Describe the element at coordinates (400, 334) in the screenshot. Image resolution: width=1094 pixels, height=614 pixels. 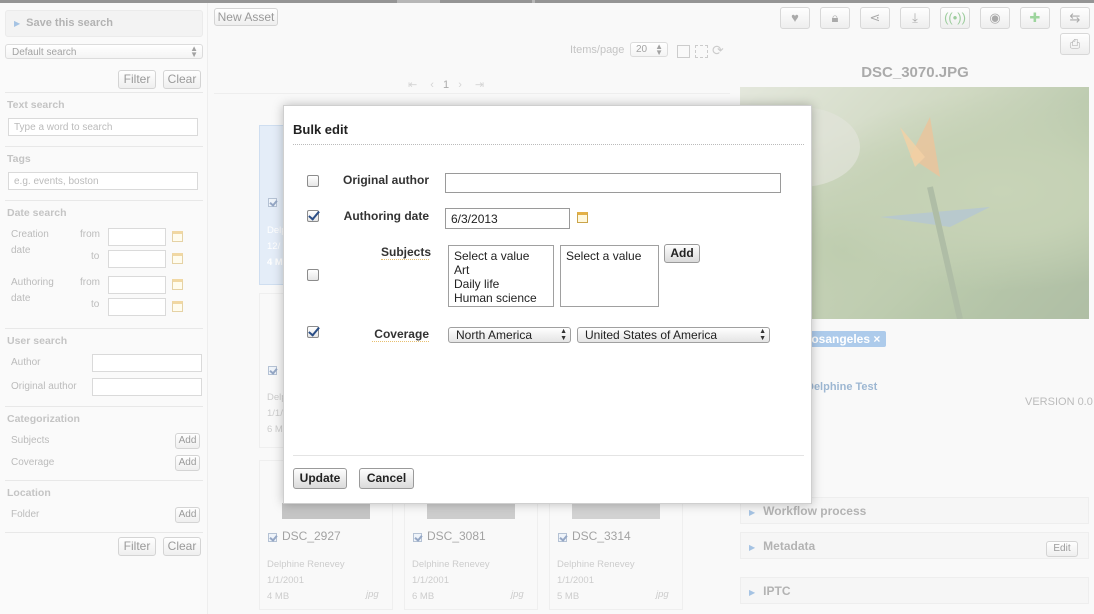
I see `coverage-label: Coverage` at that location.